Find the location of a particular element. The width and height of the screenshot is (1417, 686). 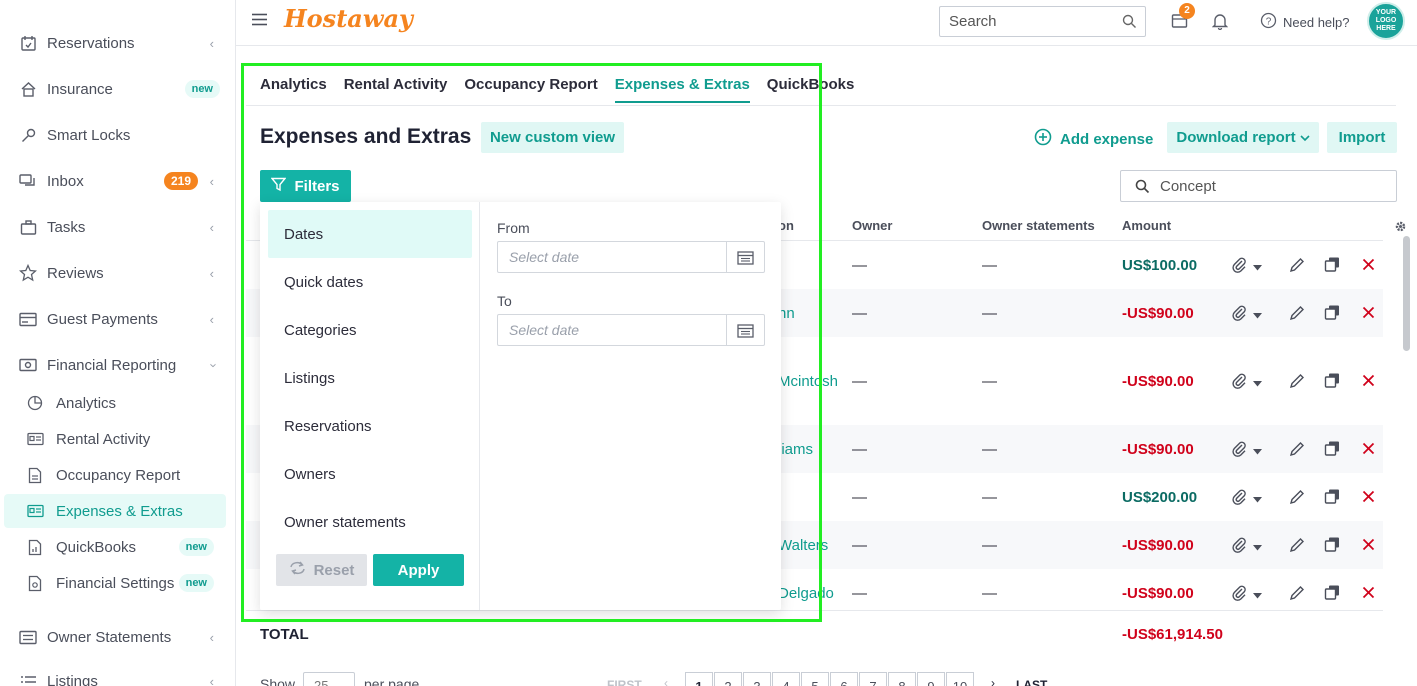

add-expense-button: Add expense is located at coordinates (1093, 139).